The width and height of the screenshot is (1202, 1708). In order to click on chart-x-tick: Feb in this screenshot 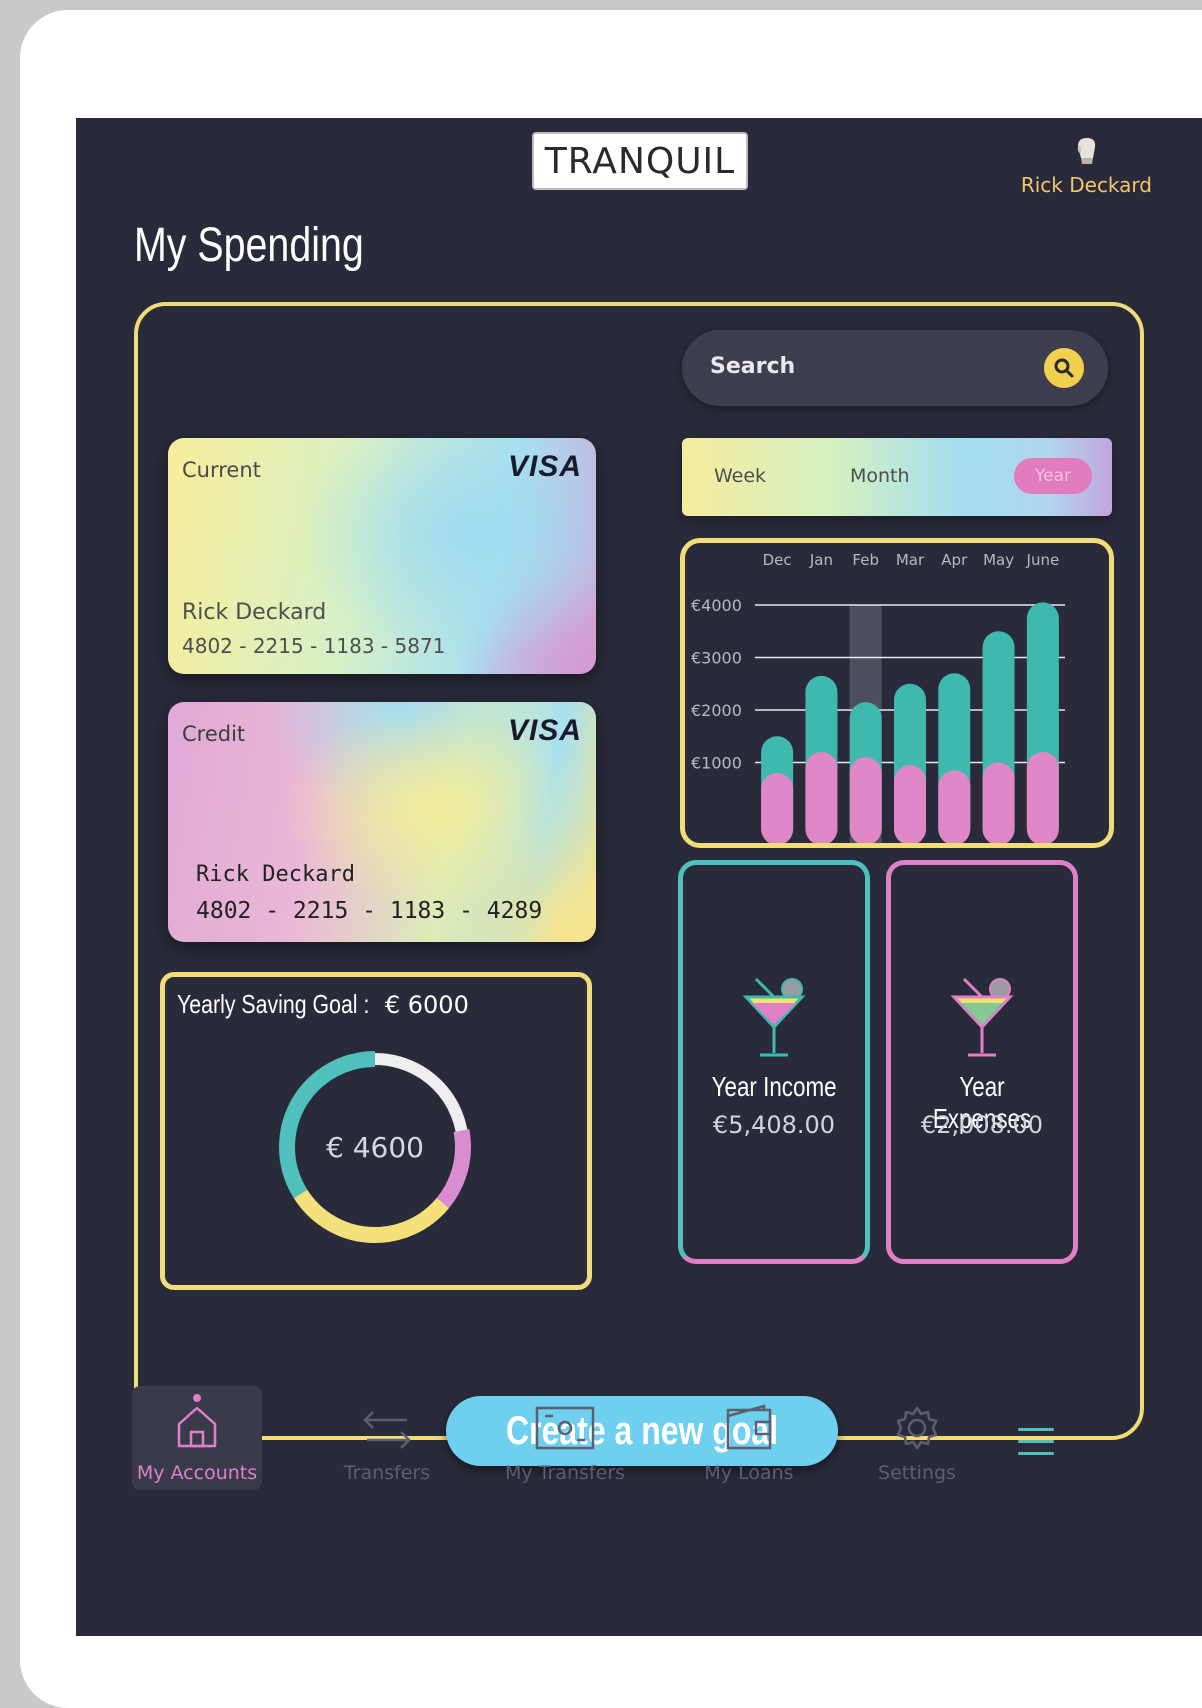, I will do `click(865, 560)`.